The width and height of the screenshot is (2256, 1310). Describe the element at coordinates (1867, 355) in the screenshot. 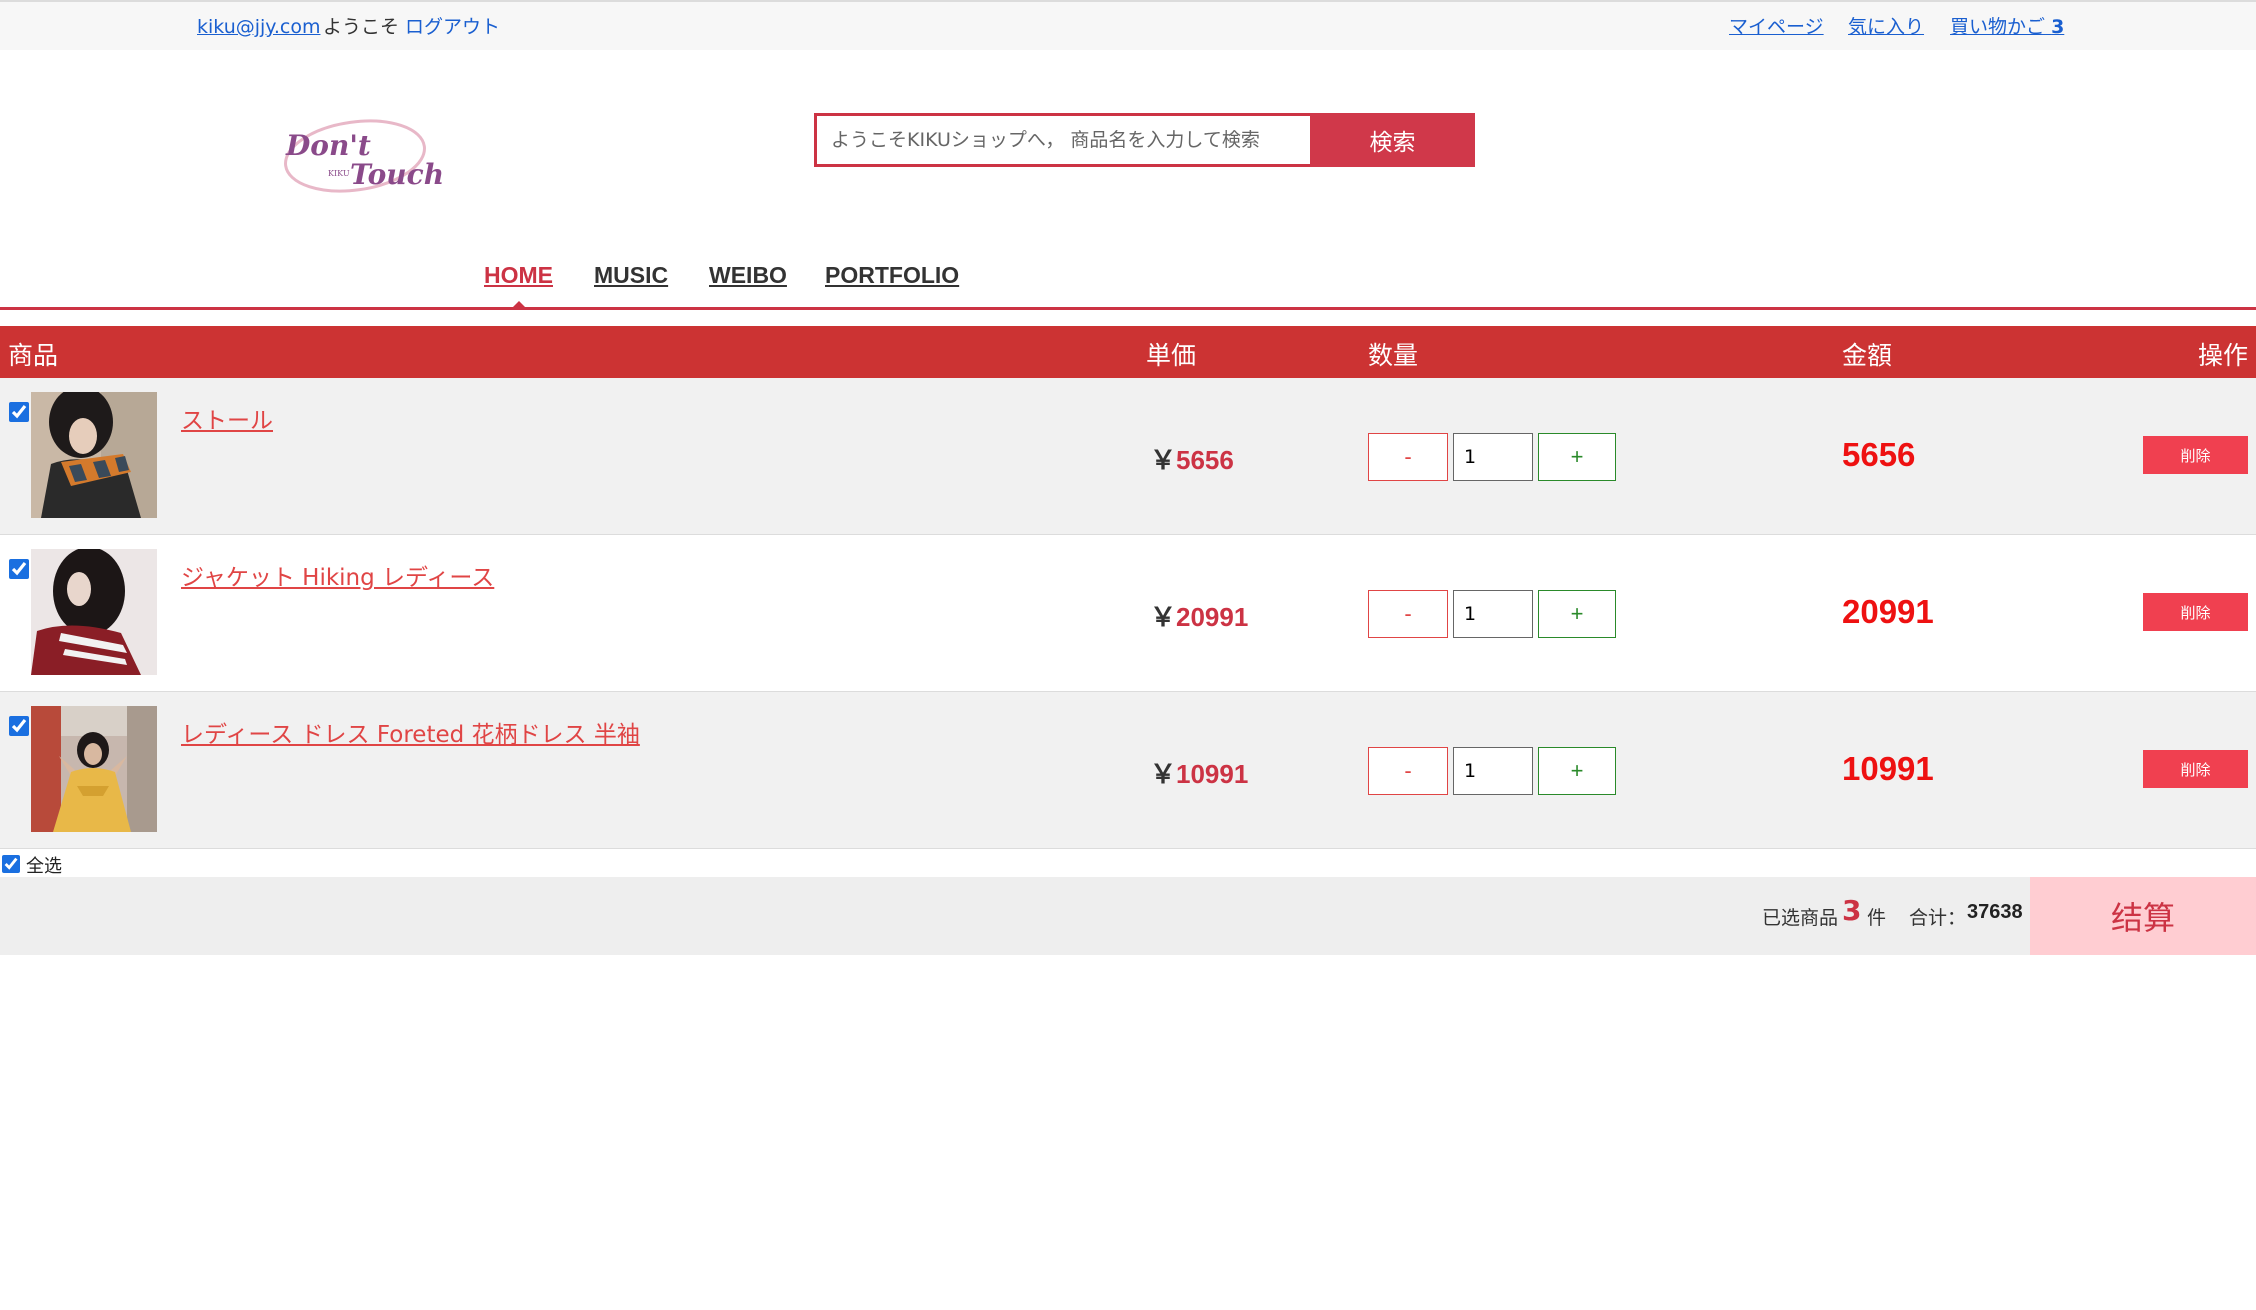

I see `header-amount: 金額` at that location.